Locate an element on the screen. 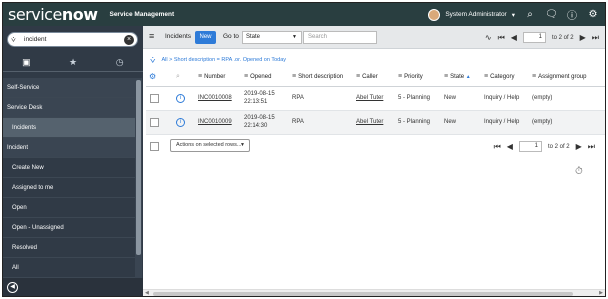 Image resolution: width=608 pixels, height=299 pixels. collapse-navigator-icon: ◀ is located at coordinates (12, 287).